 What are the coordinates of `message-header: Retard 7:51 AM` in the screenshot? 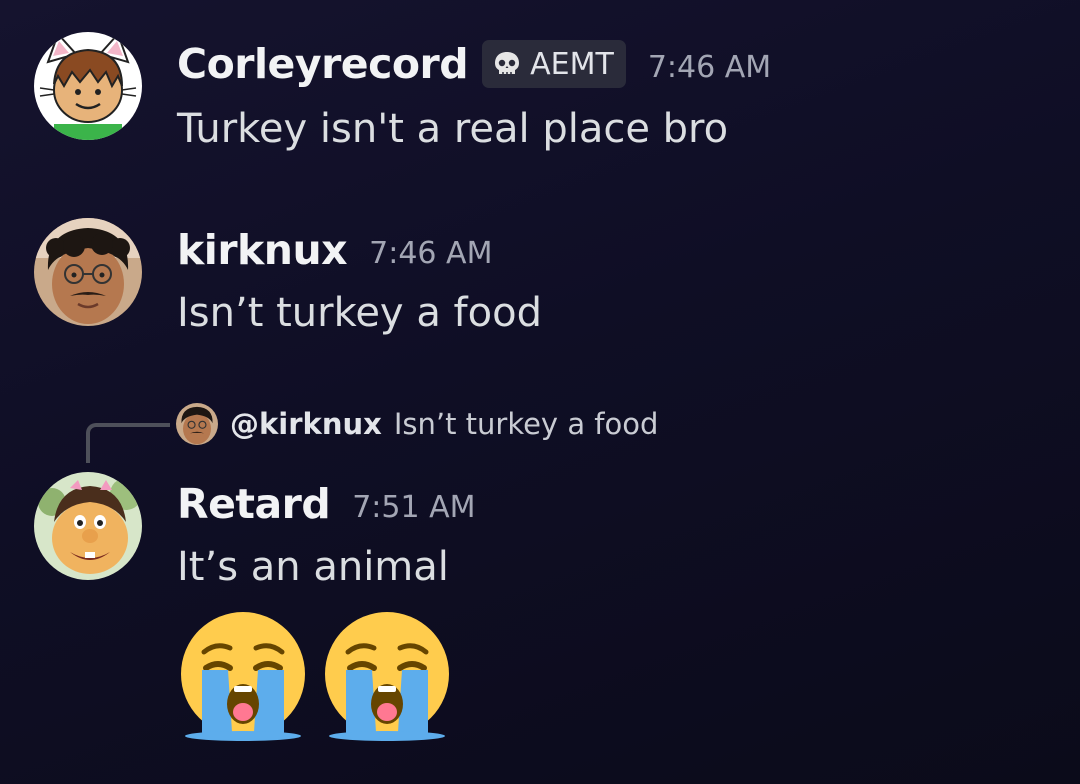 It's located at (326, 504).